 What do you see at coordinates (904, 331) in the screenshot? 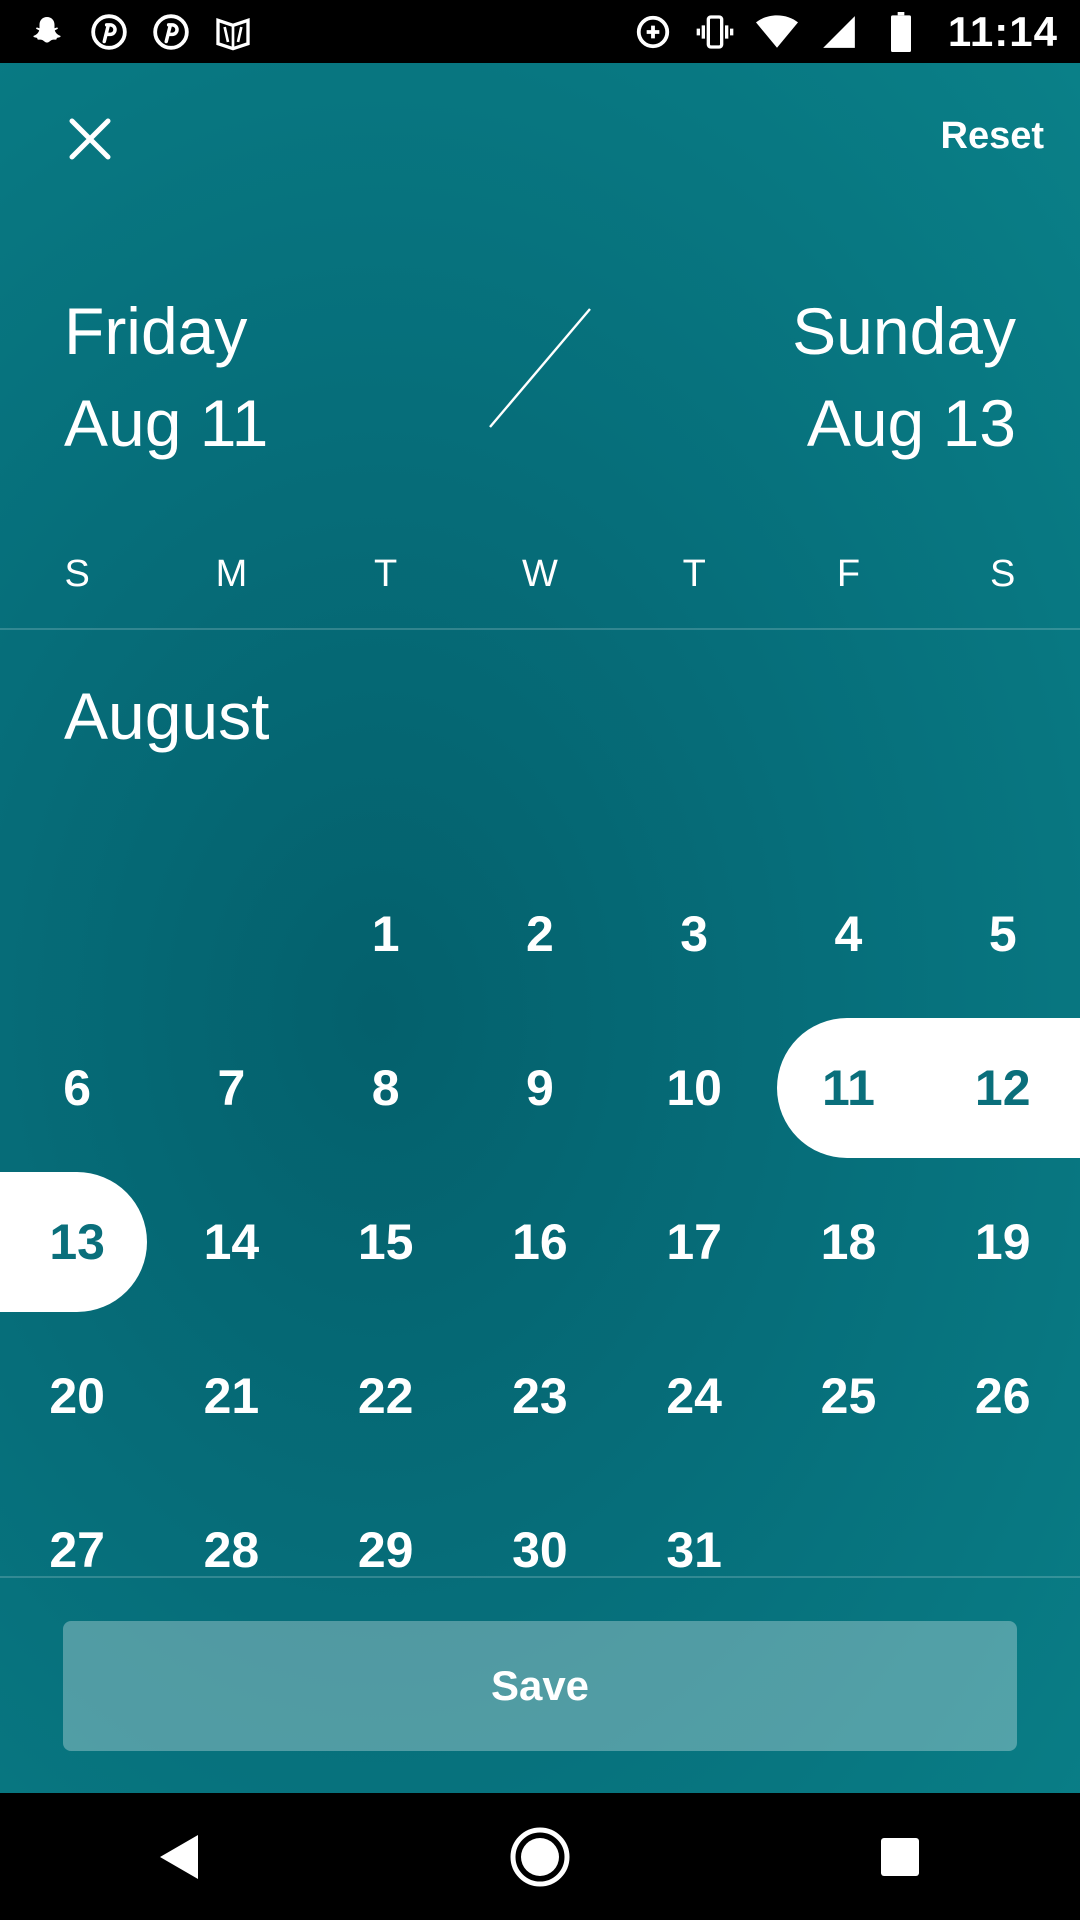
I see `end-day-label: Sunday` at bounding box center [904, 331].